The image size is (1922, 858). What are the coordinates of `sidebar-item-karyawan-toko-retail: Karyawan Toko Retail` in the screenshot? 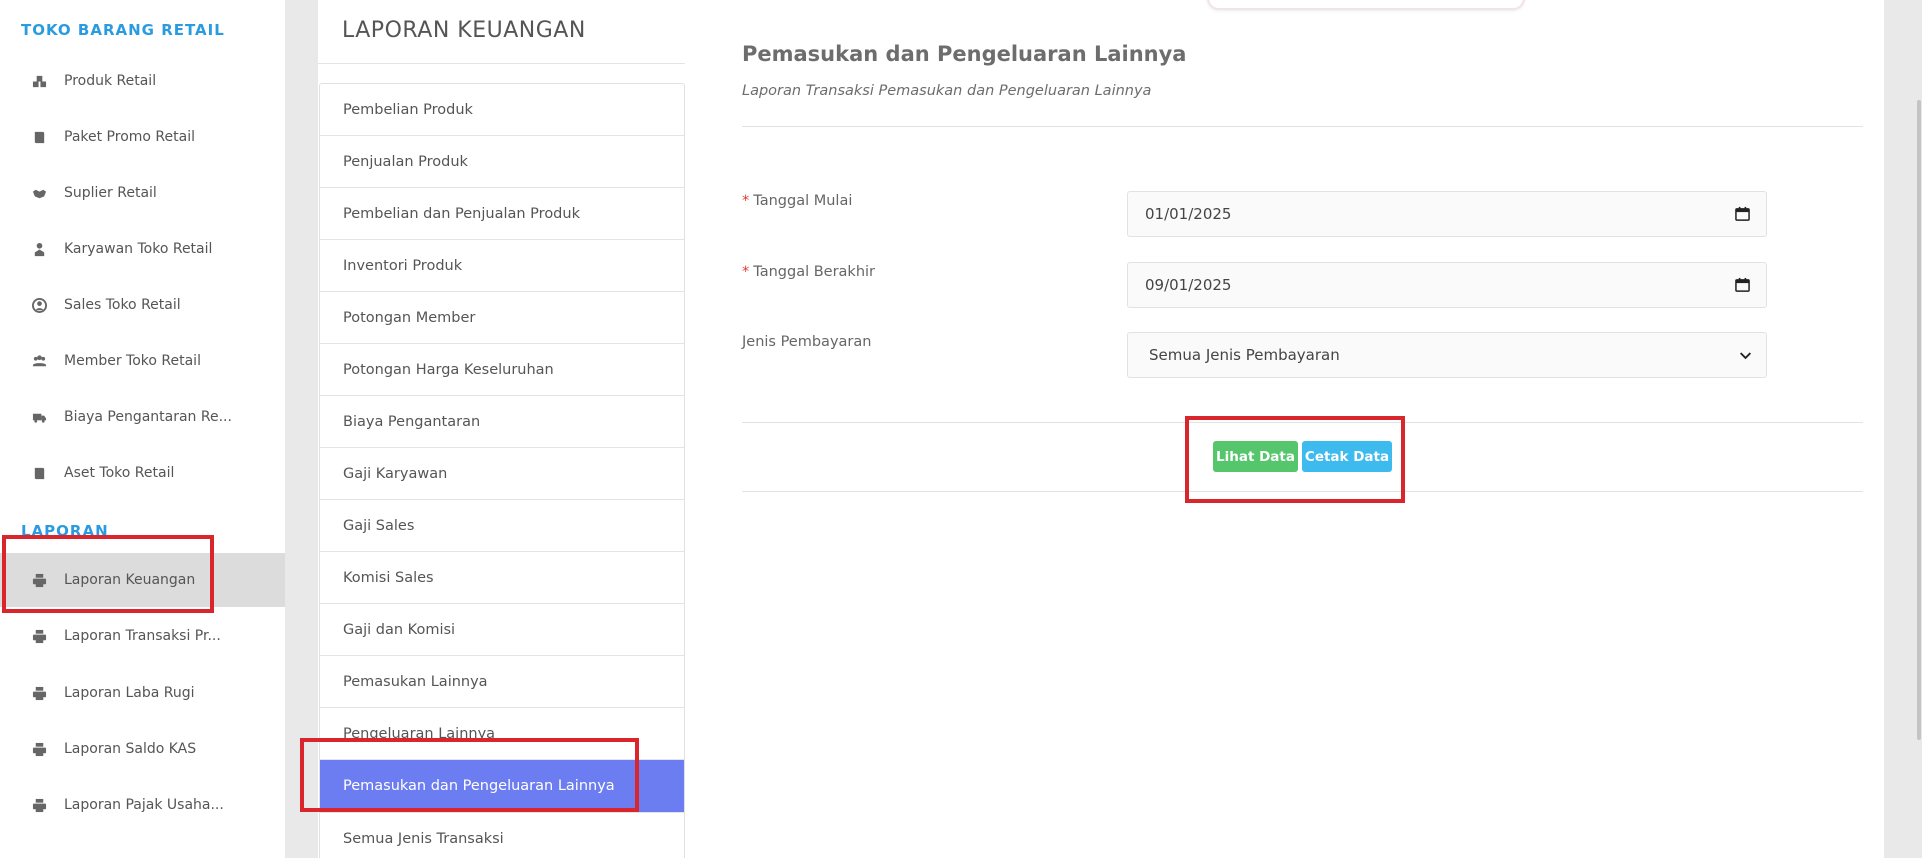 It's located at (142, 249).